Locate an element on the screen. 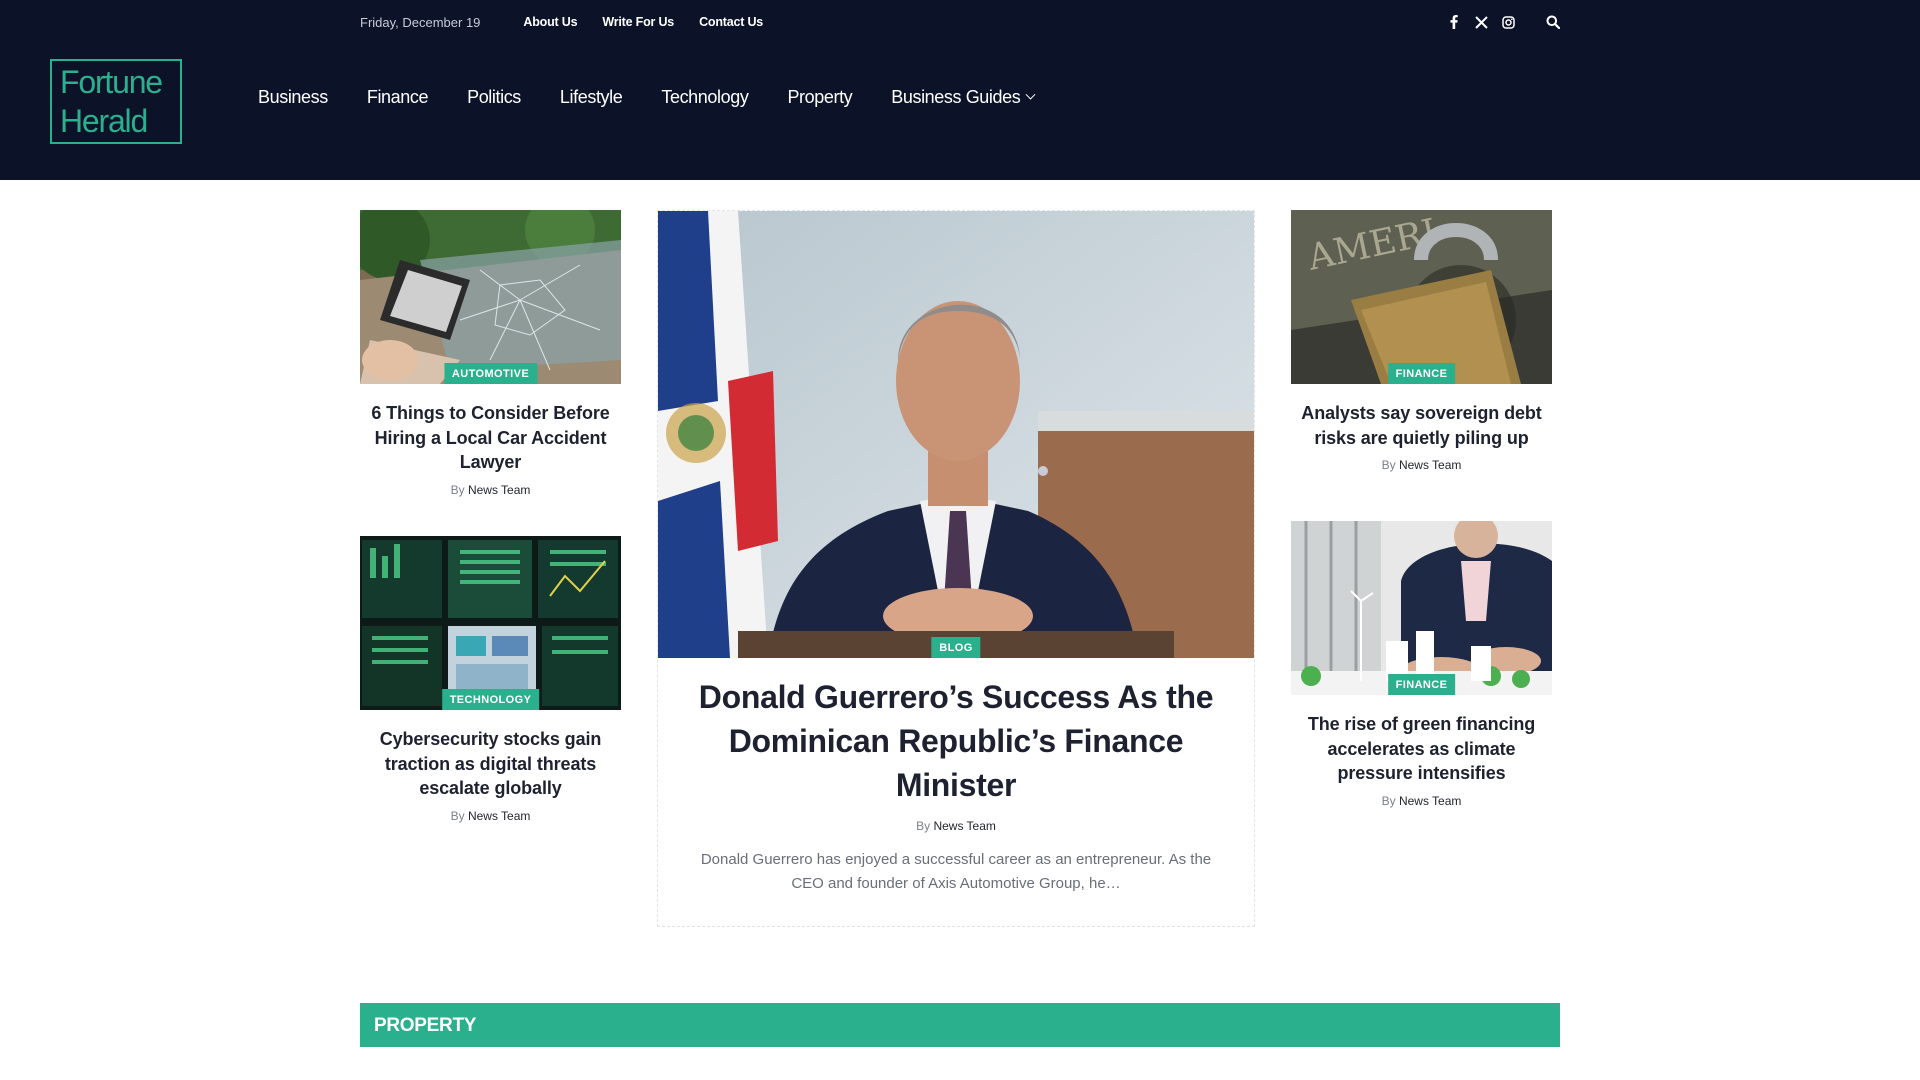 The image size is (1920, 1080). facebook-icon is located at coordinates (1454, 22).